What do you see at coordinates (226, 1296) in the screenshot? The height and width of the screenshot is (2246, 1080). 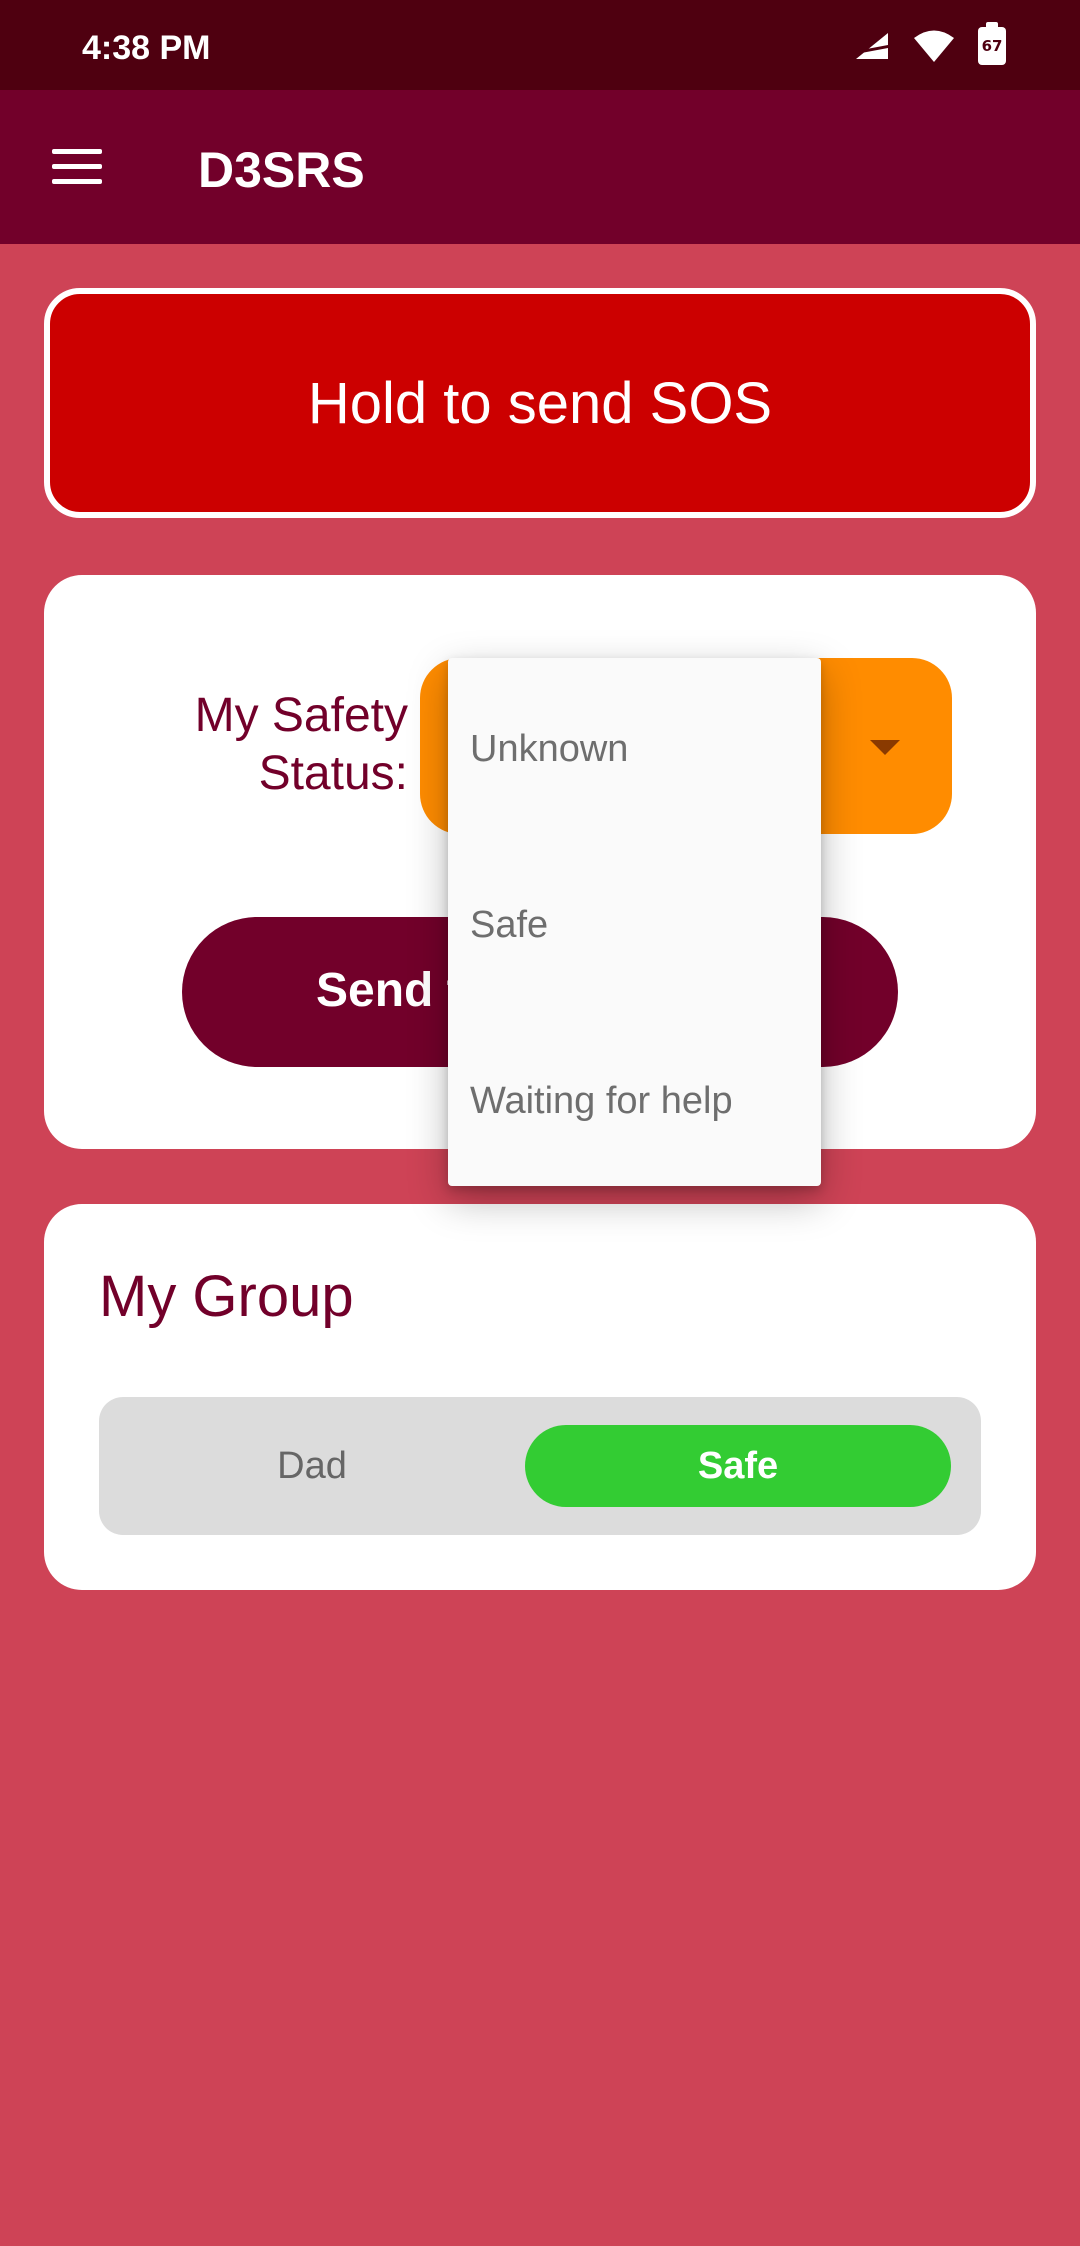 I see `group-title: My Group` at bounding box center [226, 1296].